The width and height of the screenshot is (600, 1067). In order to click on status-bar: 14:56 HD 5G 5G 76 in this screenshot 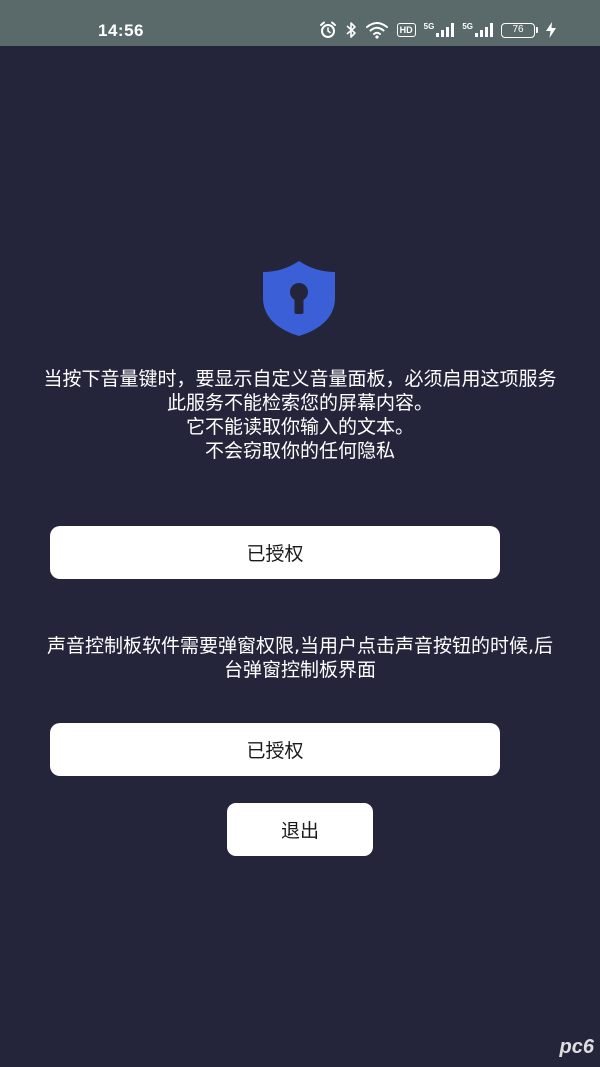, I will do `click(300, 23)`.